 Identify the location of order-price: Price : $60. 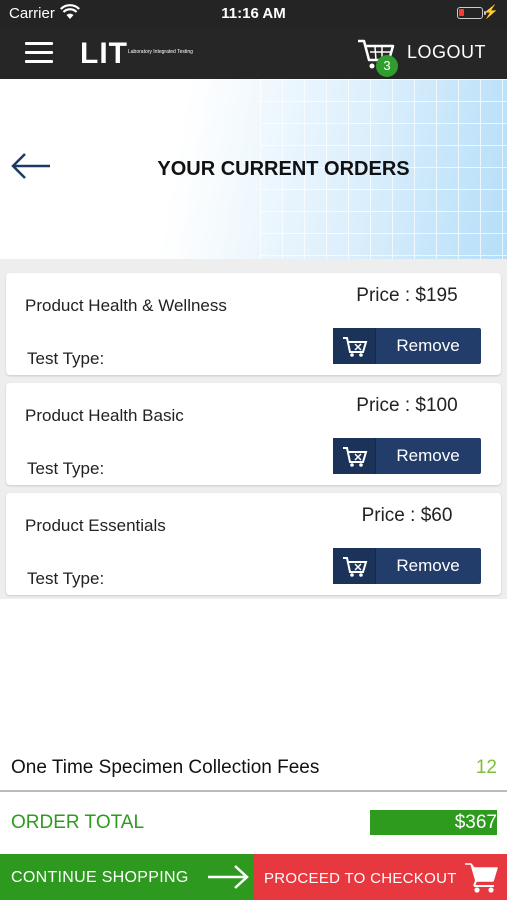
(407, 515).